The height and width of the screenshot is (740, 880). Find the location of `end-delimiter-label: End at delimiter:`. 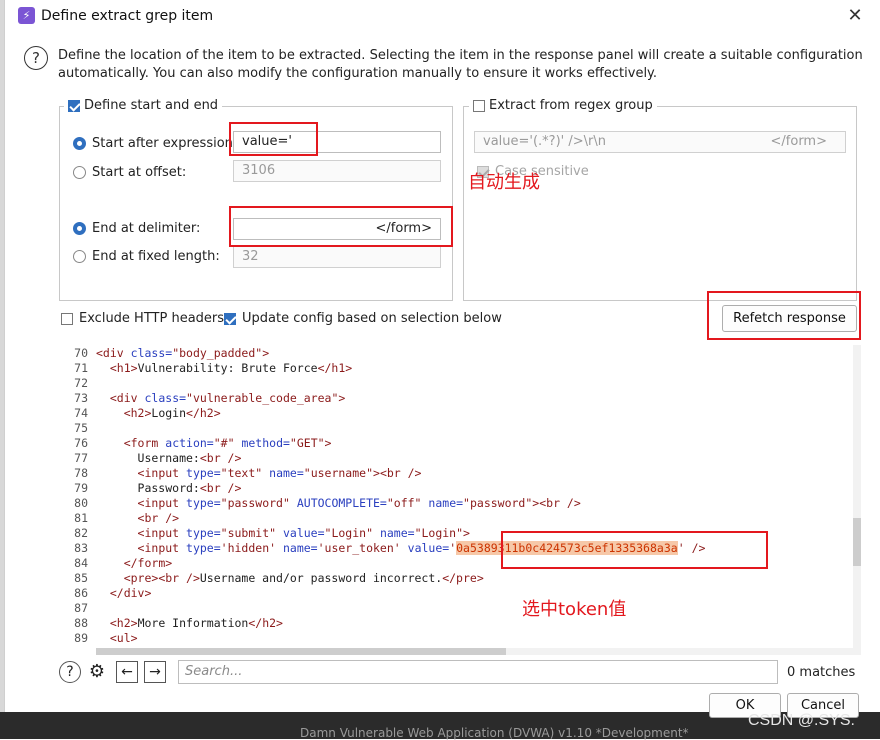

end-delimiter-label: End at delimiter: is located at coordinates (146, 228).